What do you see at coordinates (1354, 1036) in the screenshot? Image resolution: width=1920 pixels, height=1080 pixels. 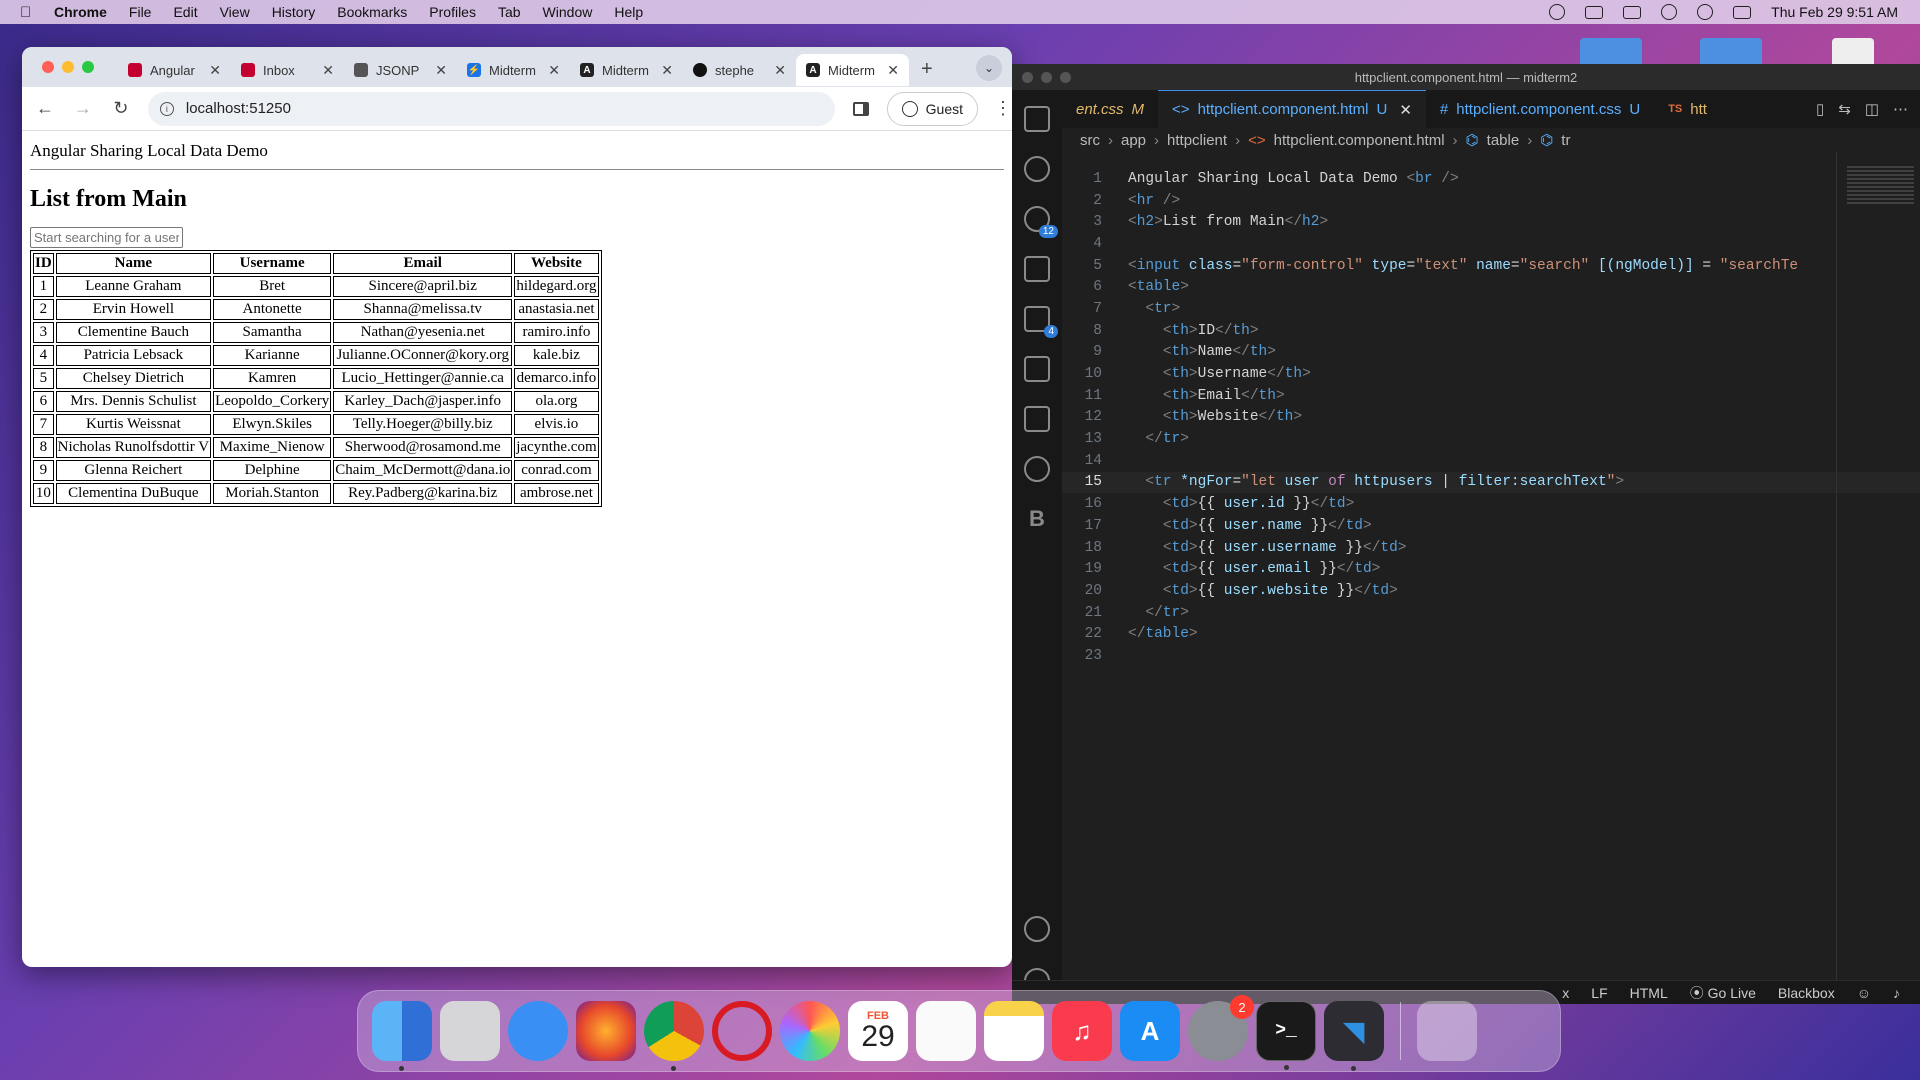 I see `vscode-icon: ◥` at bounding box center [1354, 1036].